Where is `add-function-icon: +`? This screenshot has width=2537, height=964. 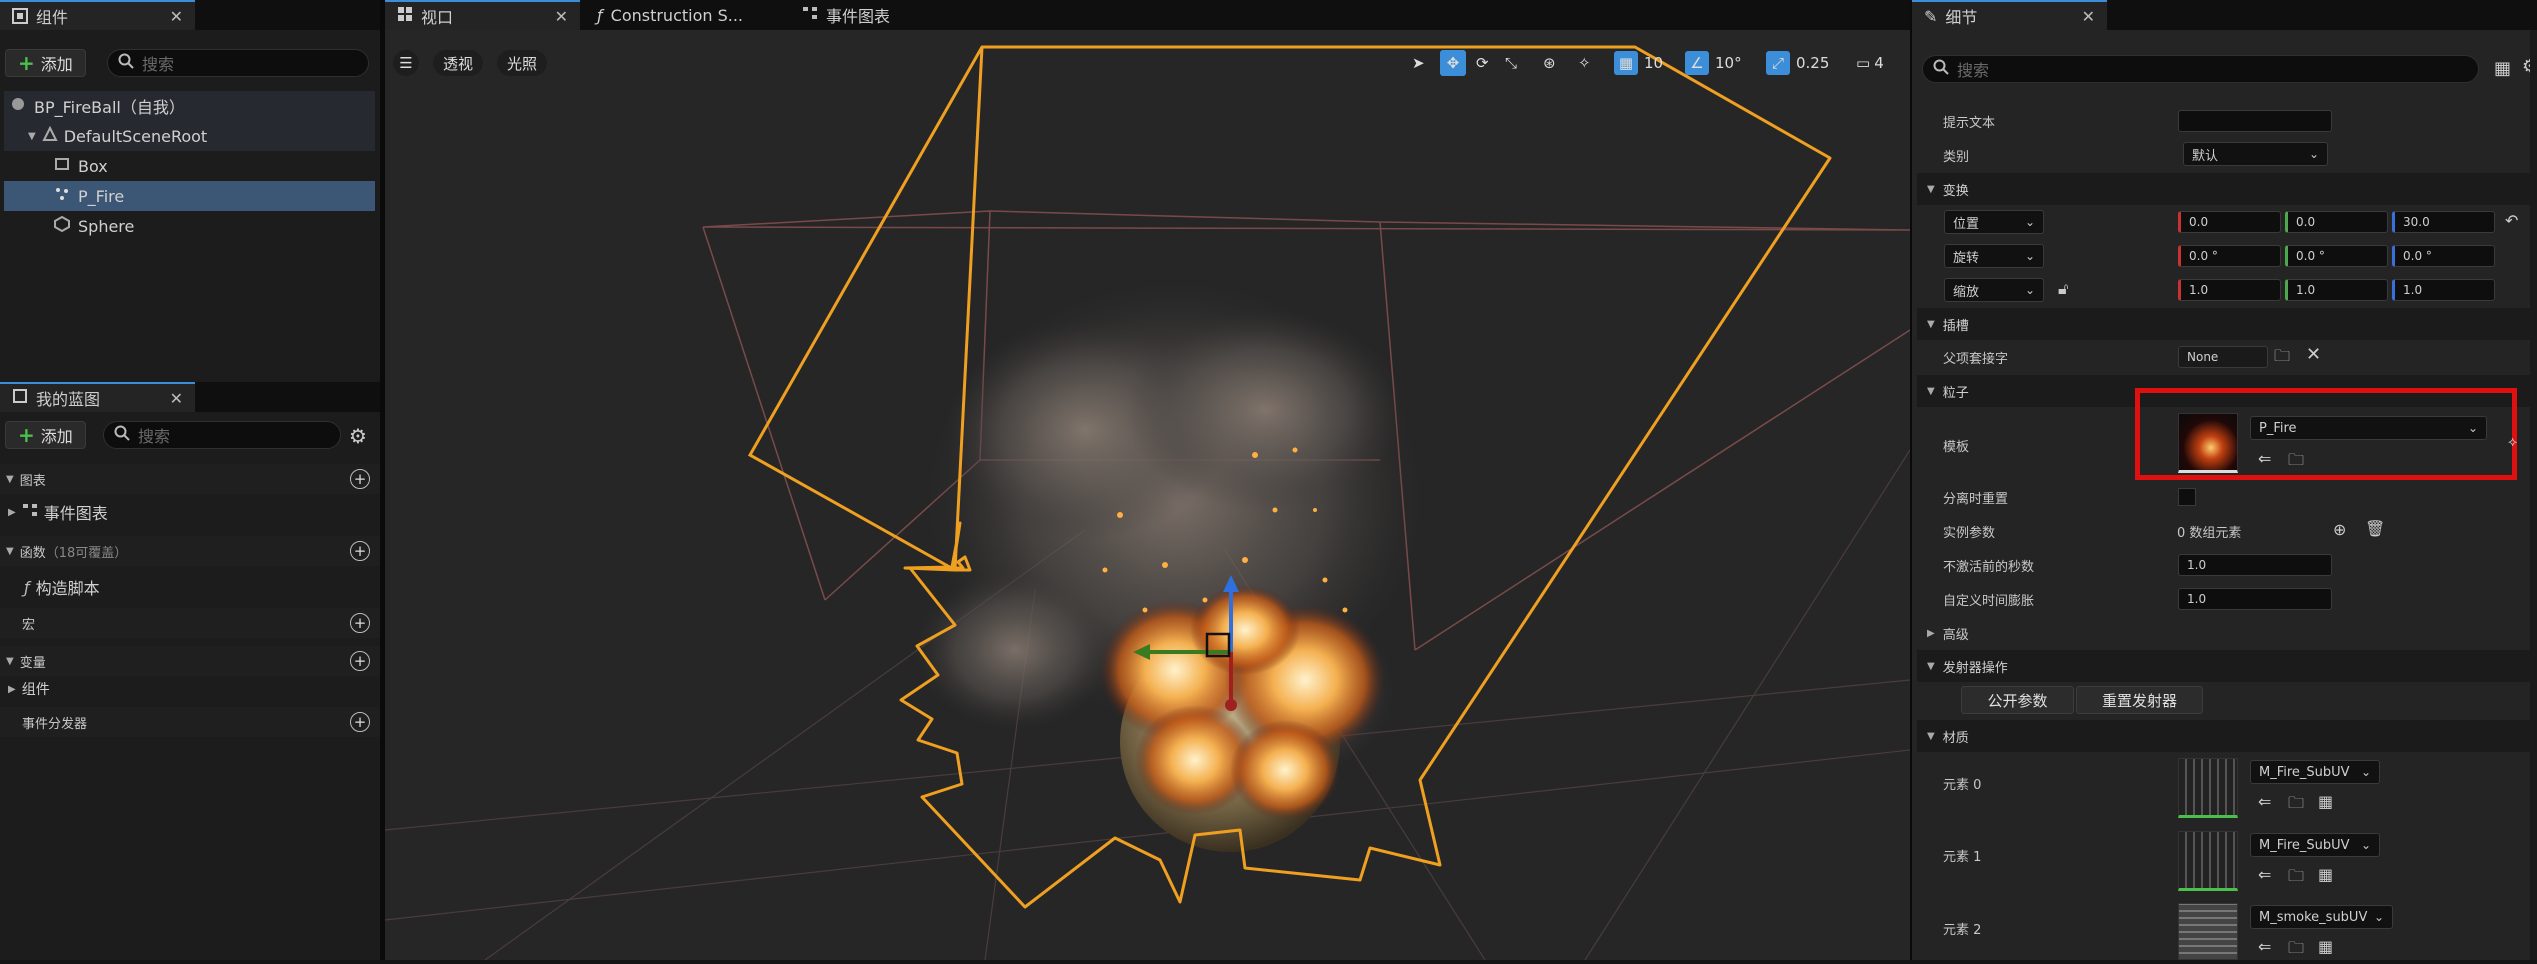 add-function-icon: + is located at coordinates (360, 551).